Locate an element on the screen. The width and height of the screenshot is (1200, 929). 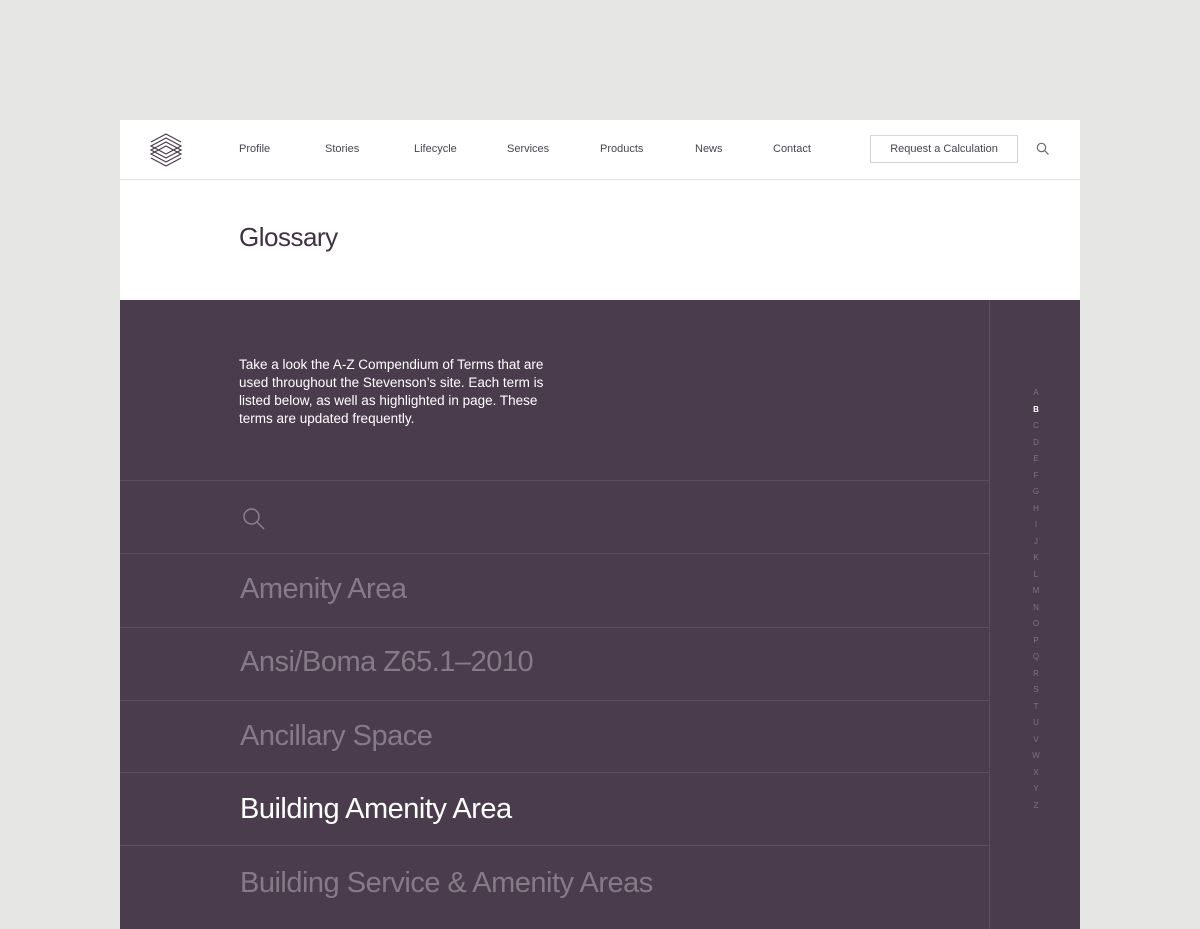
logo-icon is located at coordinates (166, 150).